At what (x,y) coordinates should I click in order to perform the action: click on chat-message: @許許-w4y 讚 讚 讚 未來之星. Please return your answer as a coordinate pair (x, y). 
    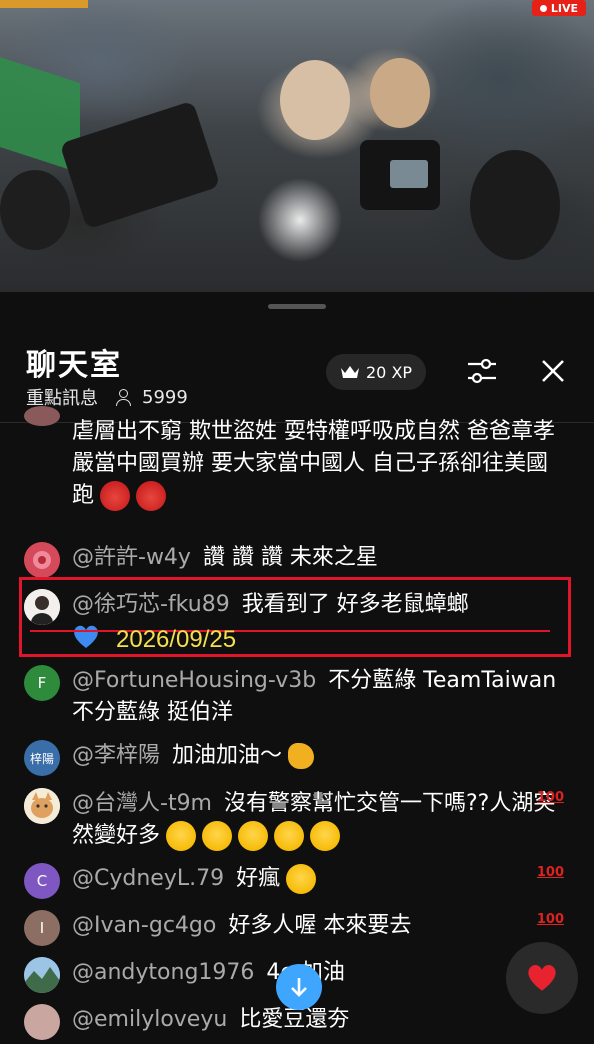
    Looking at the image, I should click on (304, 562).